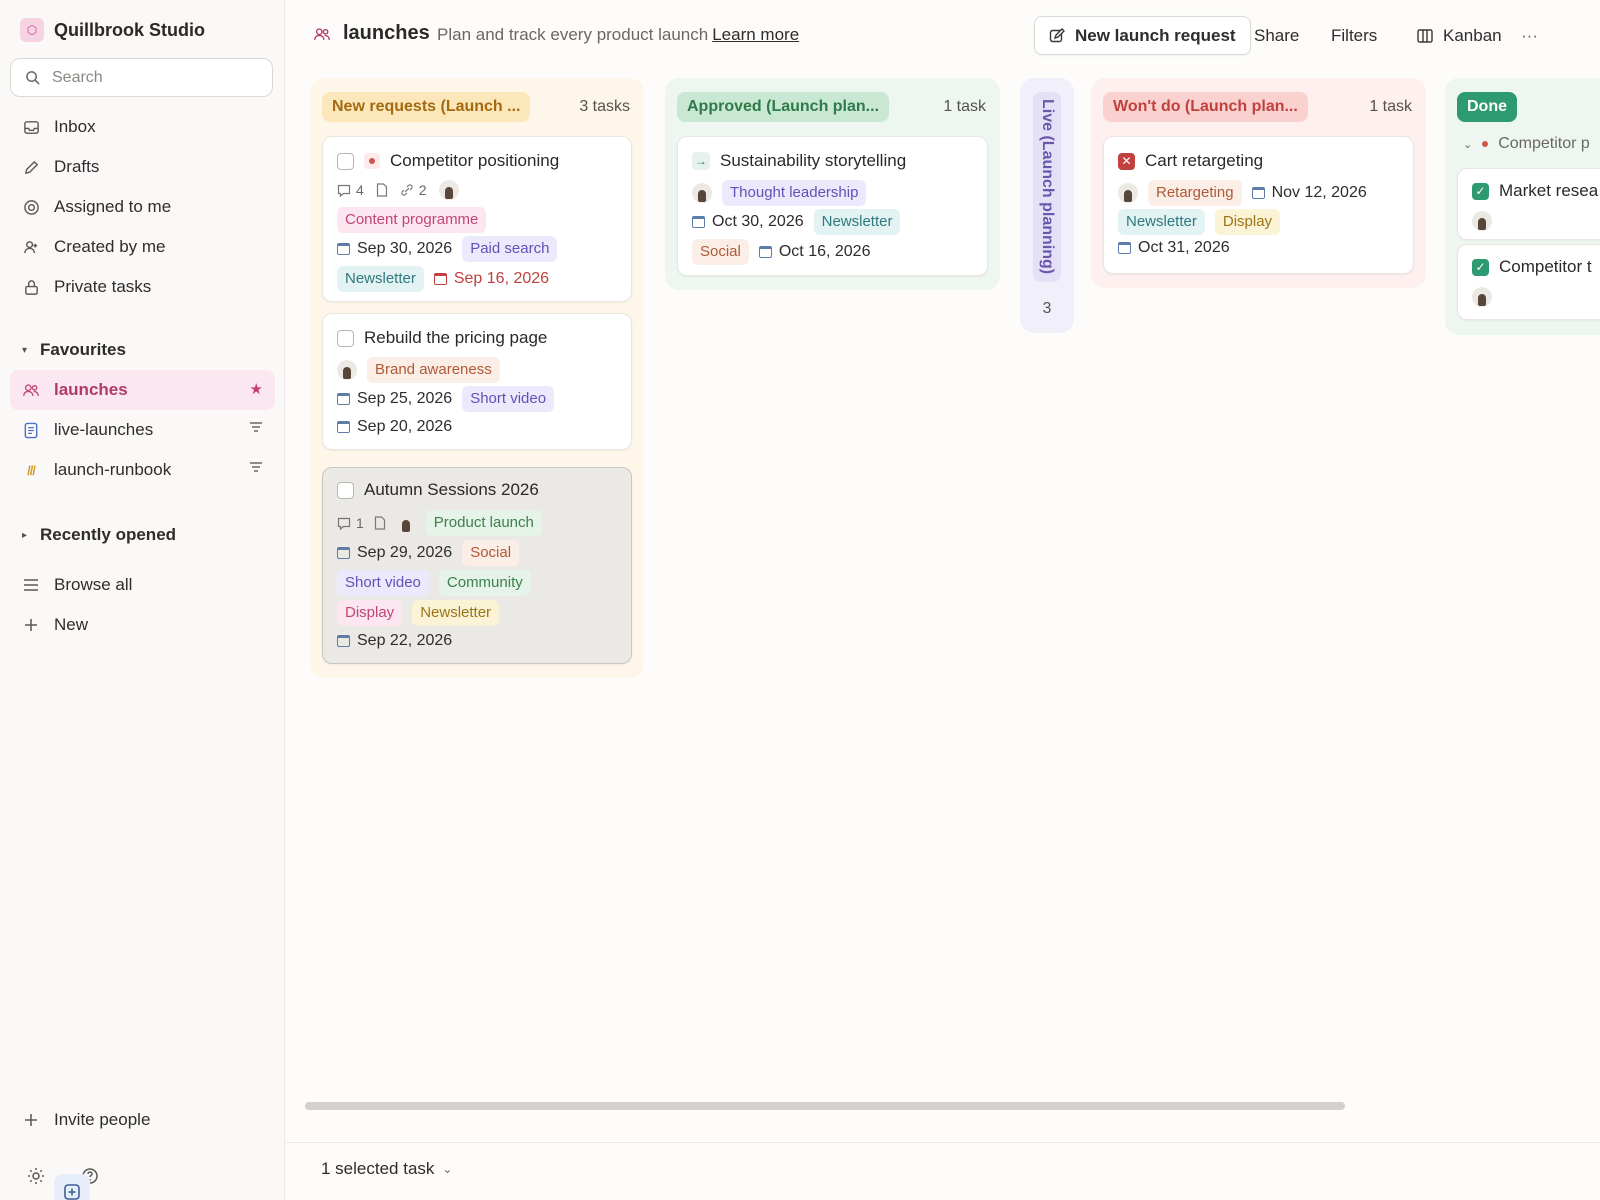 The width and height of the screenshot is (1600, 1200). I want to click on nav-inbox: Inbox, so click(142, 127).